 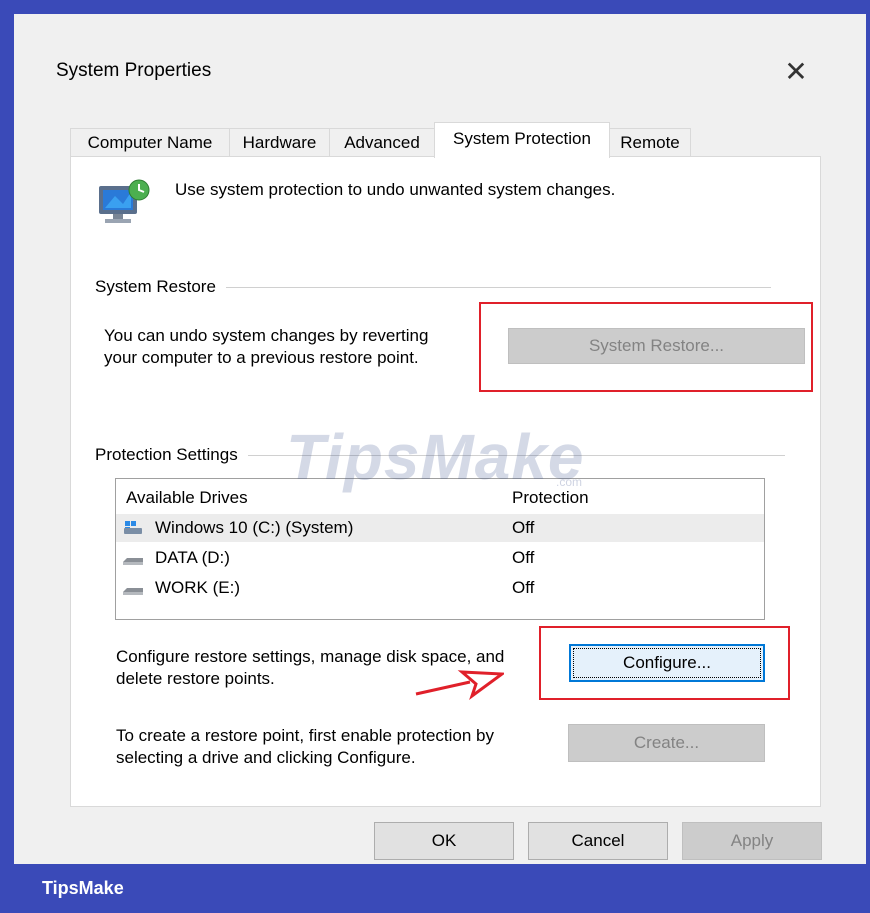 I want to click on frame-left-border, so click(x=7, y=456).